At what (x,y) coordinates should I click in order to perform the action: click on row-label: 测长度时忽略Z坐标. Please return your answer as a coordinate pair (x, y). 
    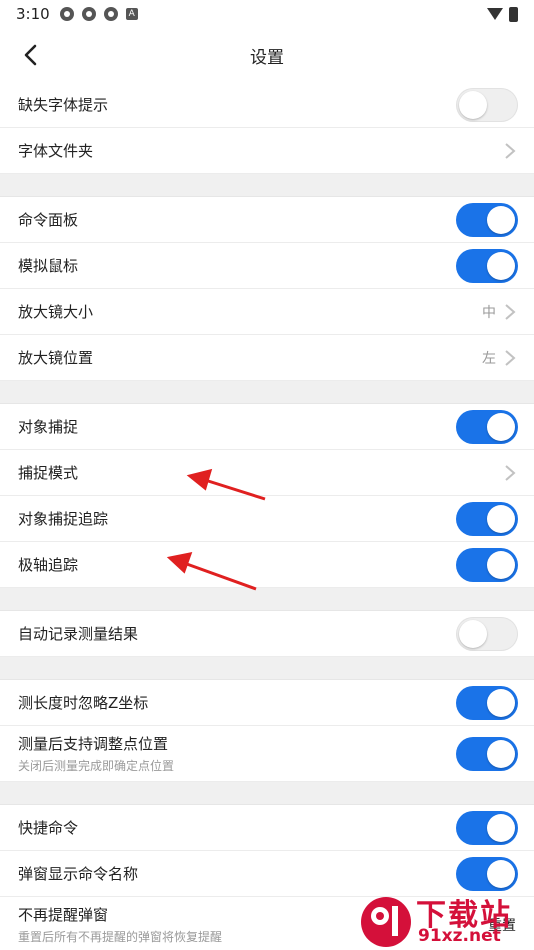
    Looking at the image, I should click on (83, 703).